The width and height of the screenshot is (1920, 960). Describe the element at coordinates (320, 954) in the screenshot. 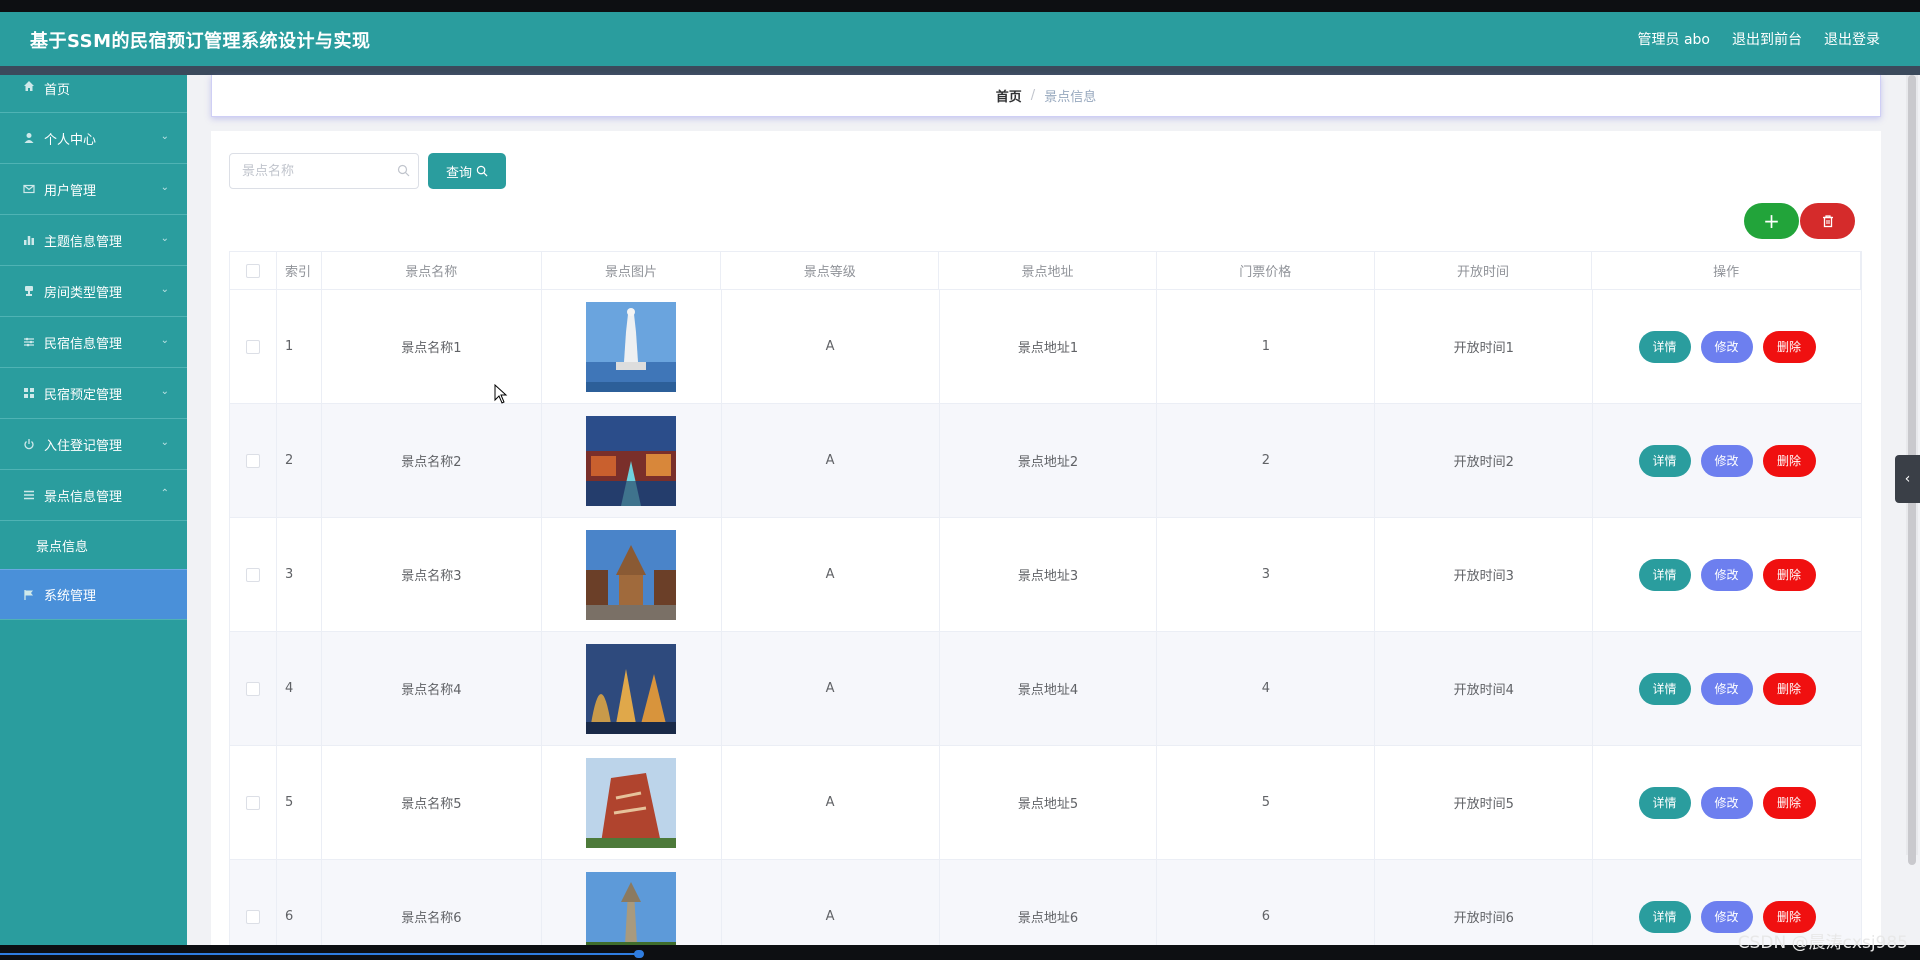

I see `video-progress-bar` at that location.